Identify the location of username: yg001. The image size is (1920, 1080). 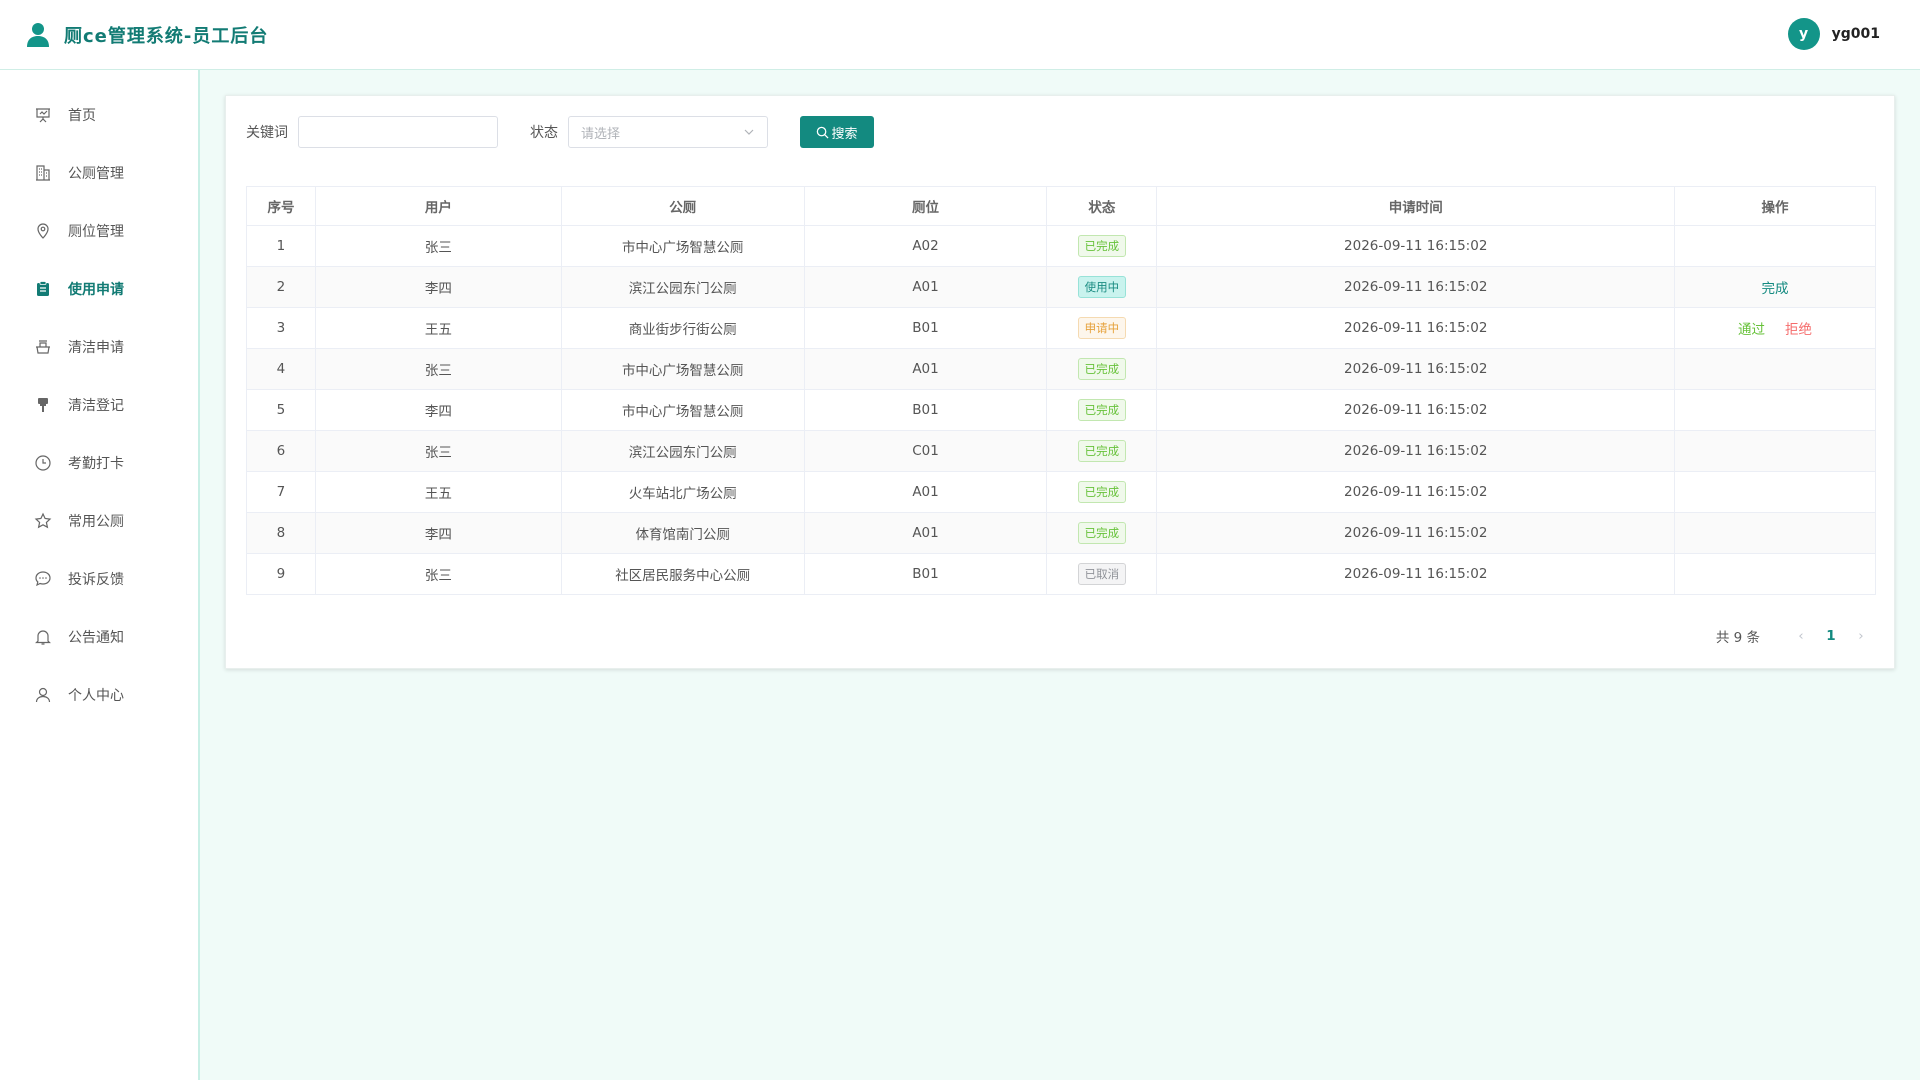
(1856, 34).